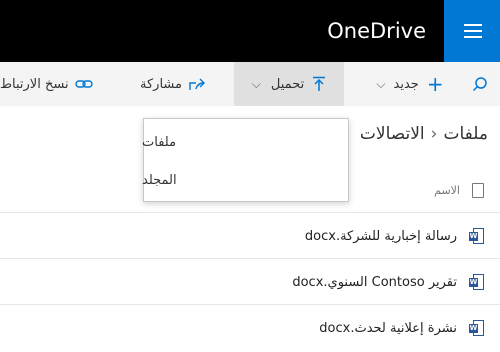 Image resolution: width=500 pixels, height=352 pixels. What do you see at coordinates (34, 84) in the screenshot?
I see `copy-link-label: نسخ الارتباط` at bounding box center [34, 84].